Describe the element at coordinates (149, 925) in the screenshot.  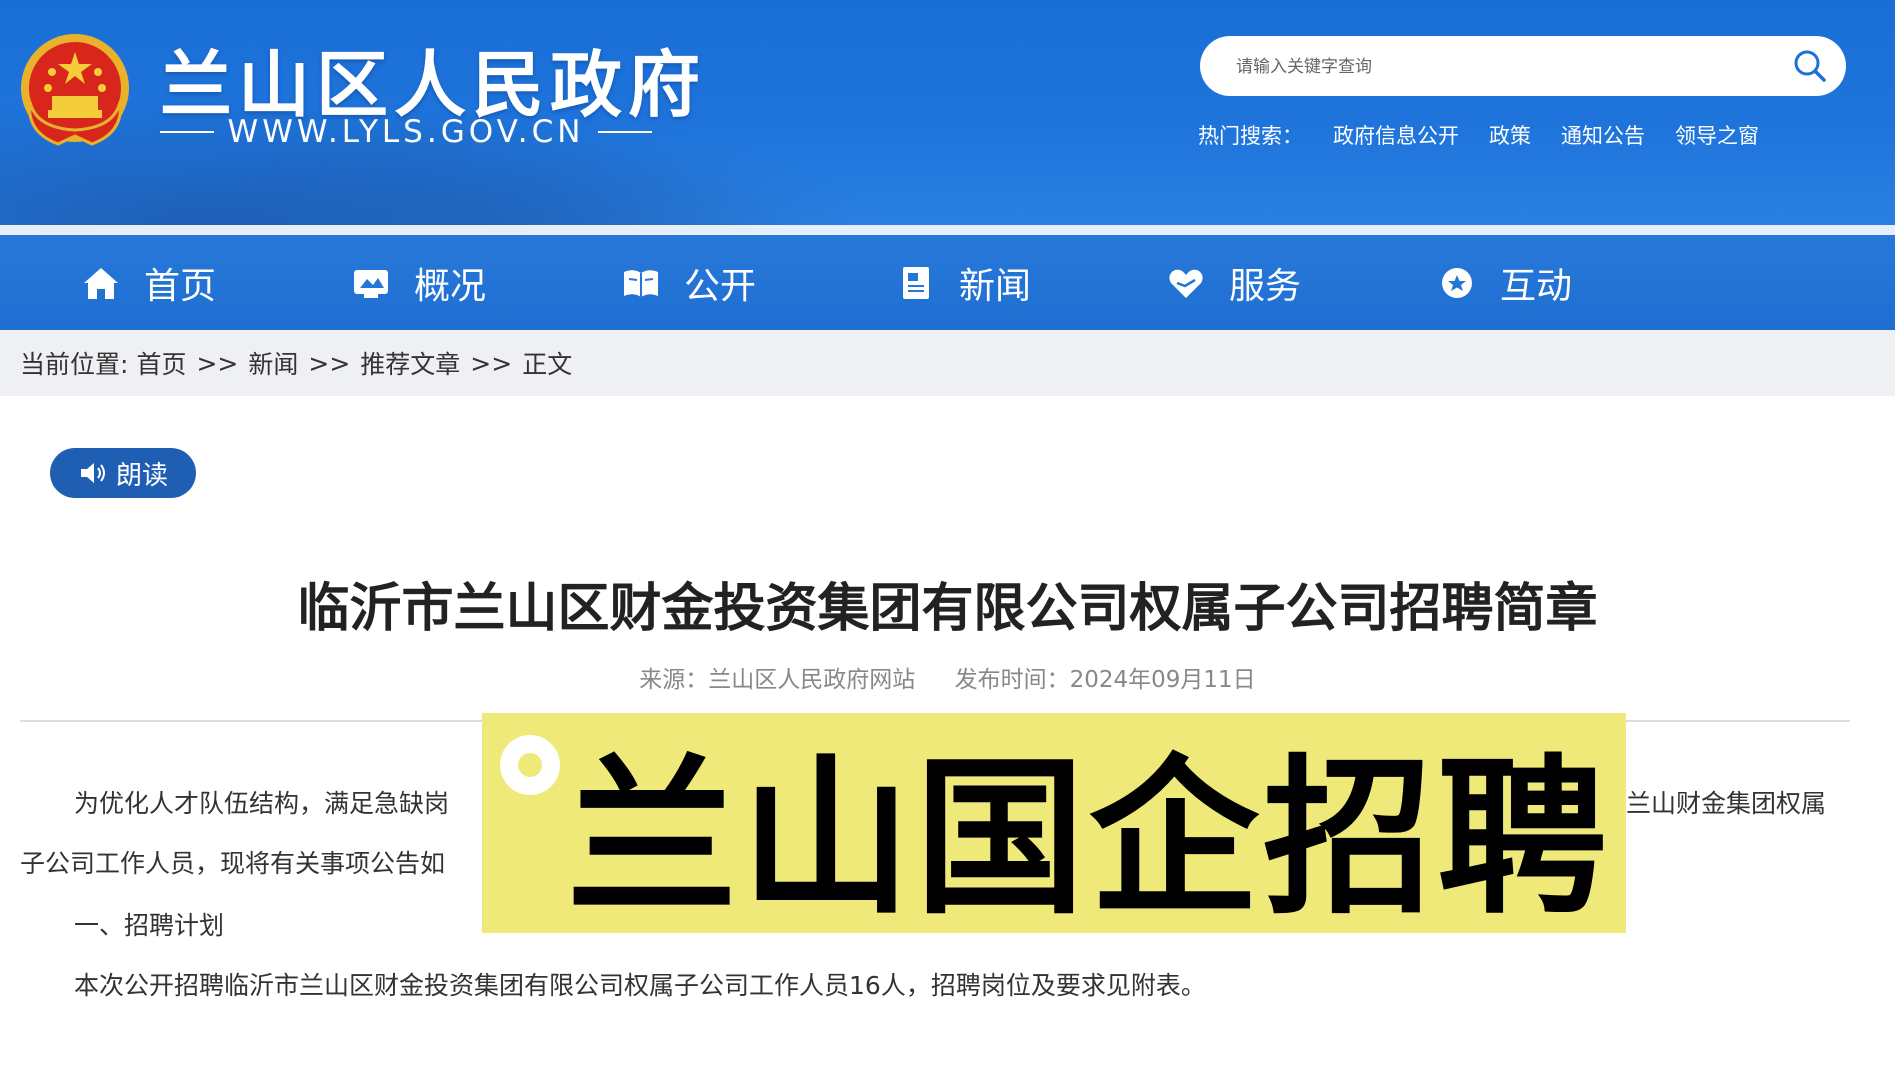
I see `article-section-heading: 一、招聘计划` at that location.